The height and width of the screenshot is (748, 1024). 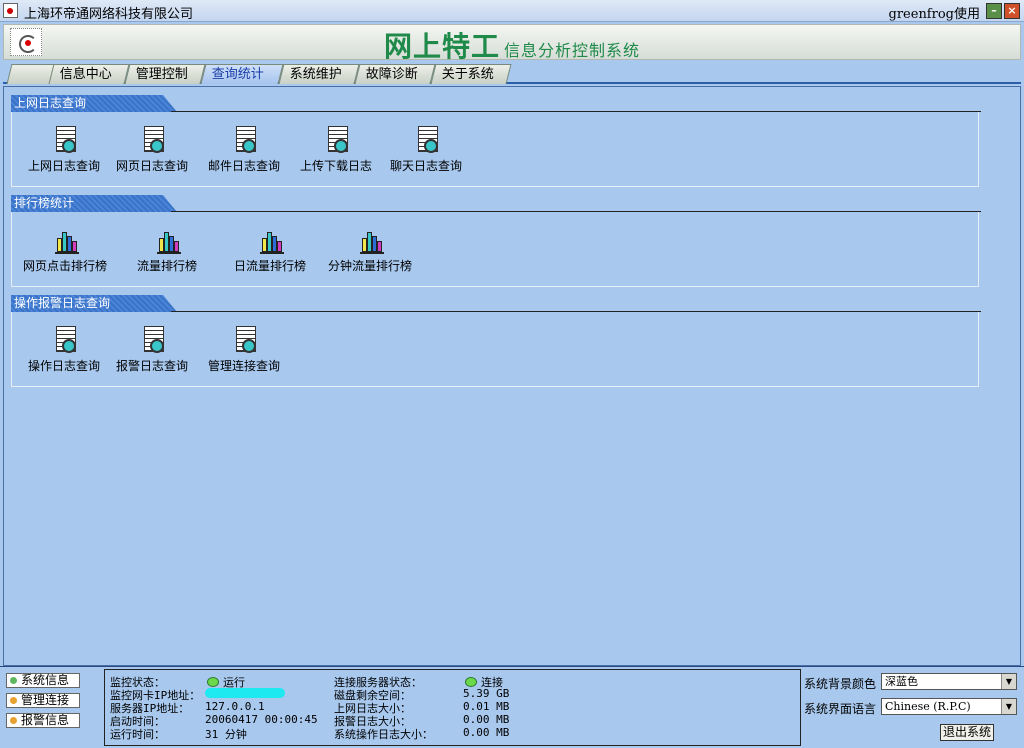 I want to click on background-color-select: 深蓝色 ▼, so click(x=949, y=681).